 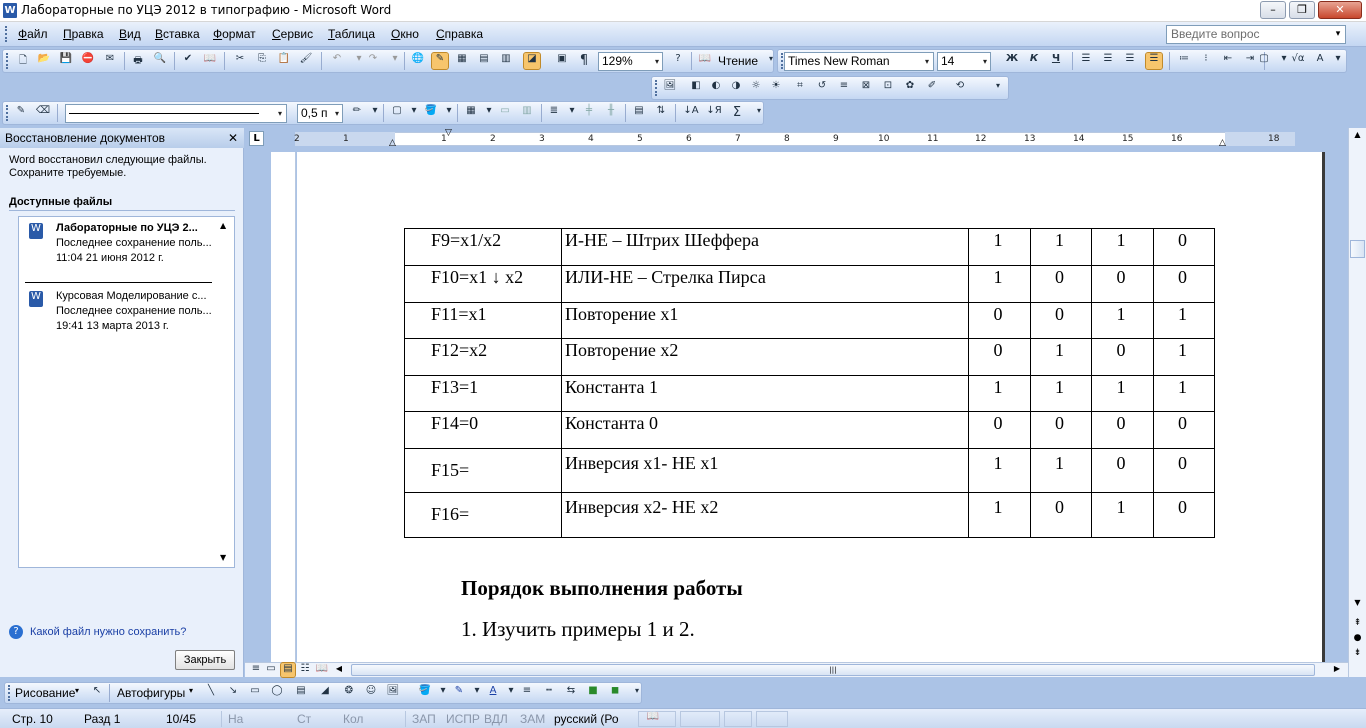 I want to click on help-search-input: Введите вопрос, so click(x=1256, y=34).